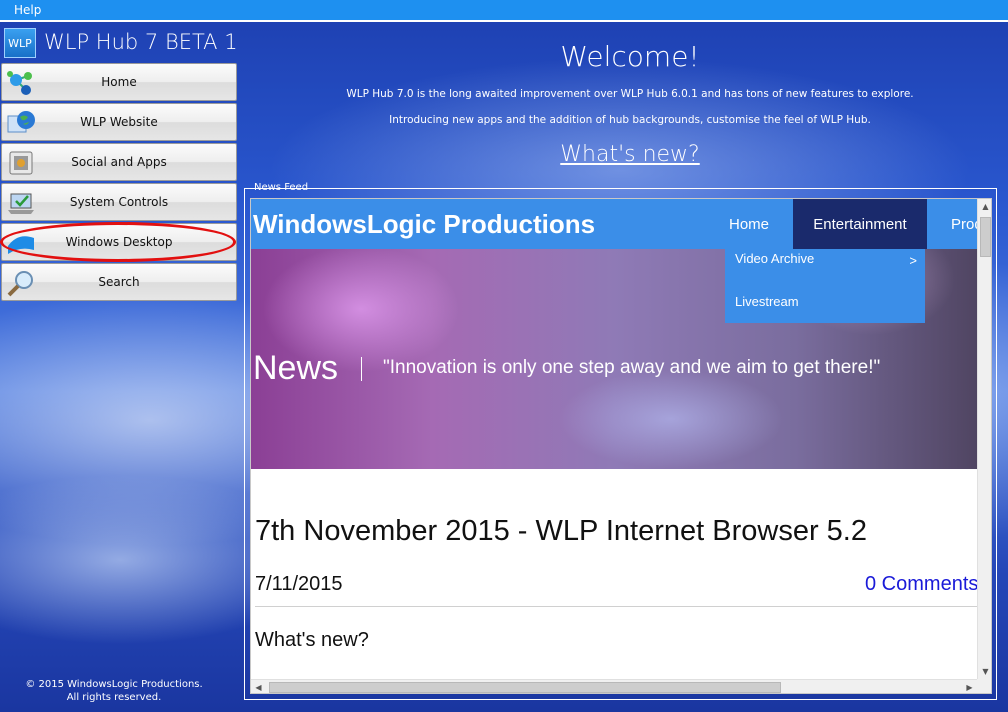 This screenshot has height=712, width=1008. I want to click on windows-desktop-button-label: Windows Desktop, so click(119, 242).